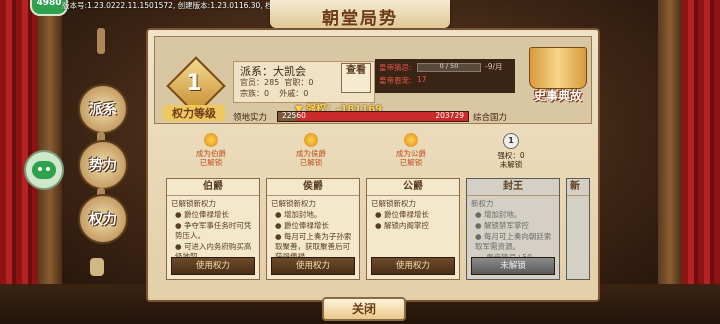  What do you see at coordinates (395, 67) in the screenshot?
I see `suspicion-label: 皇帝猜忌:` at bounding box center [395, 67].